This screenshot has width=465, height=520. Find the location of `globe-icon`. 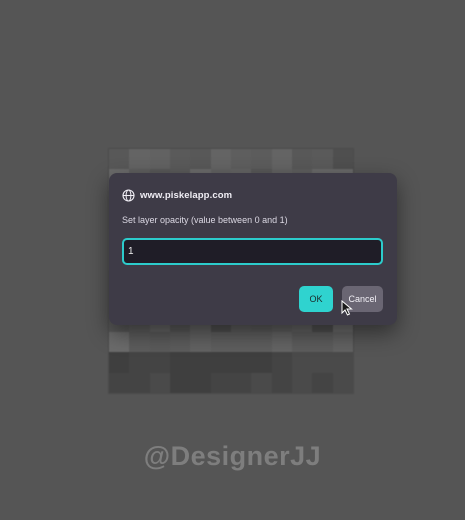

globe-icon is located at coordinates (128, 195).